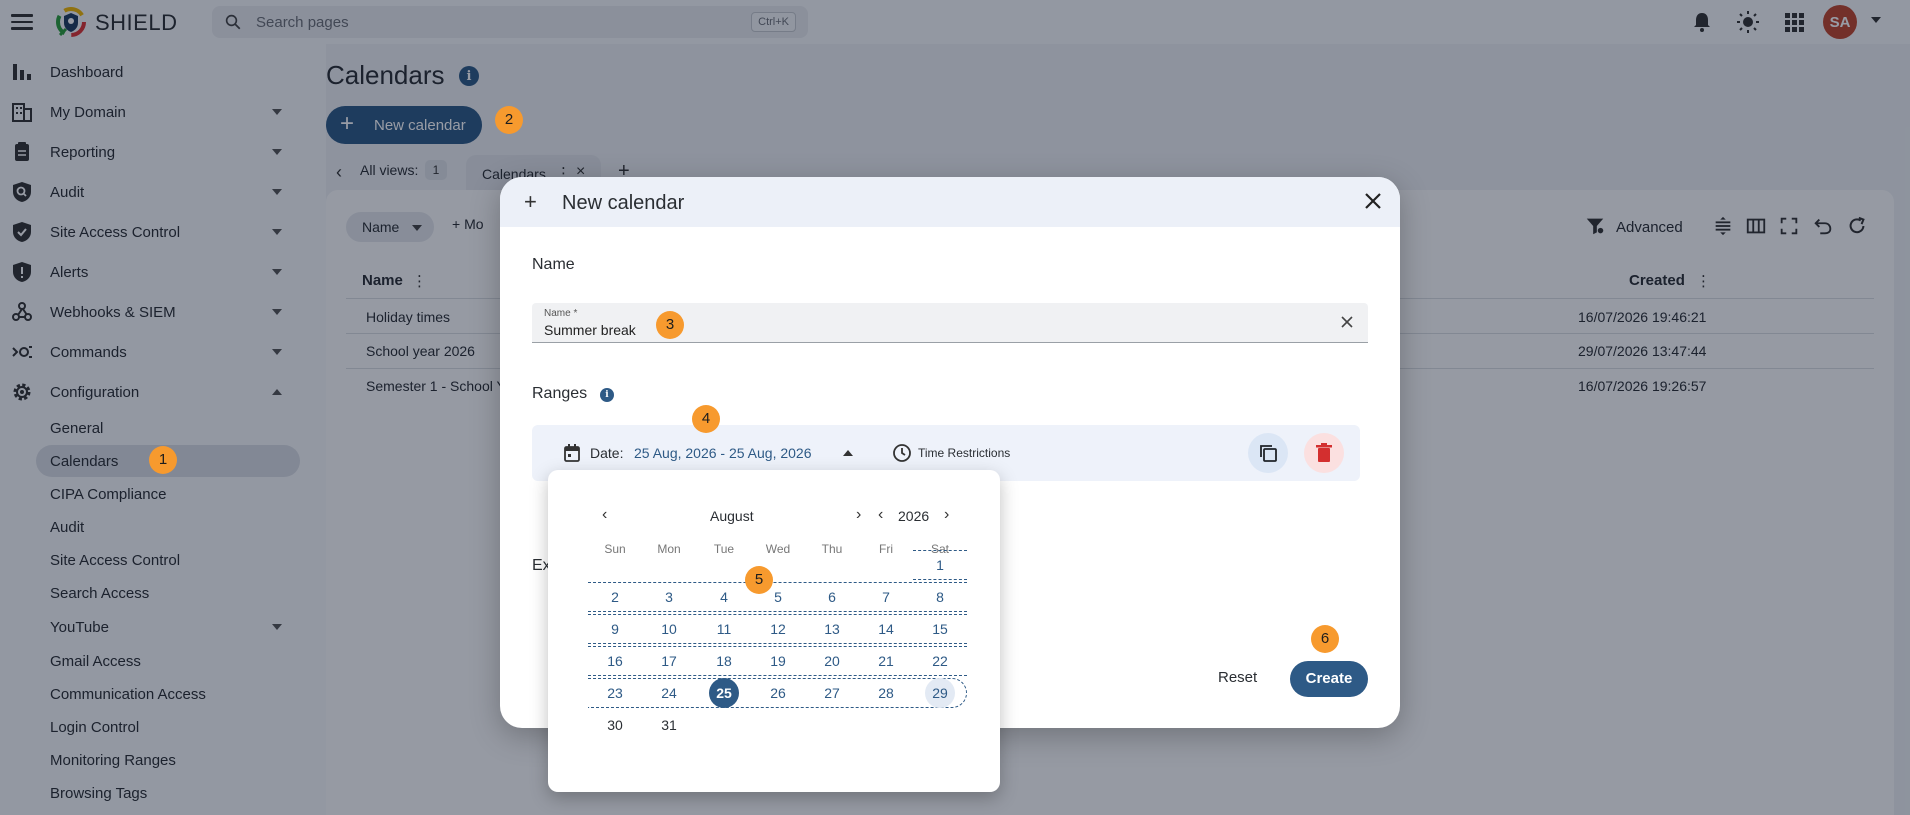  What do you see at coordinates (1329, 679) in the screenshot?
I see `create-button: Create` at bounding box center [1329, 679].